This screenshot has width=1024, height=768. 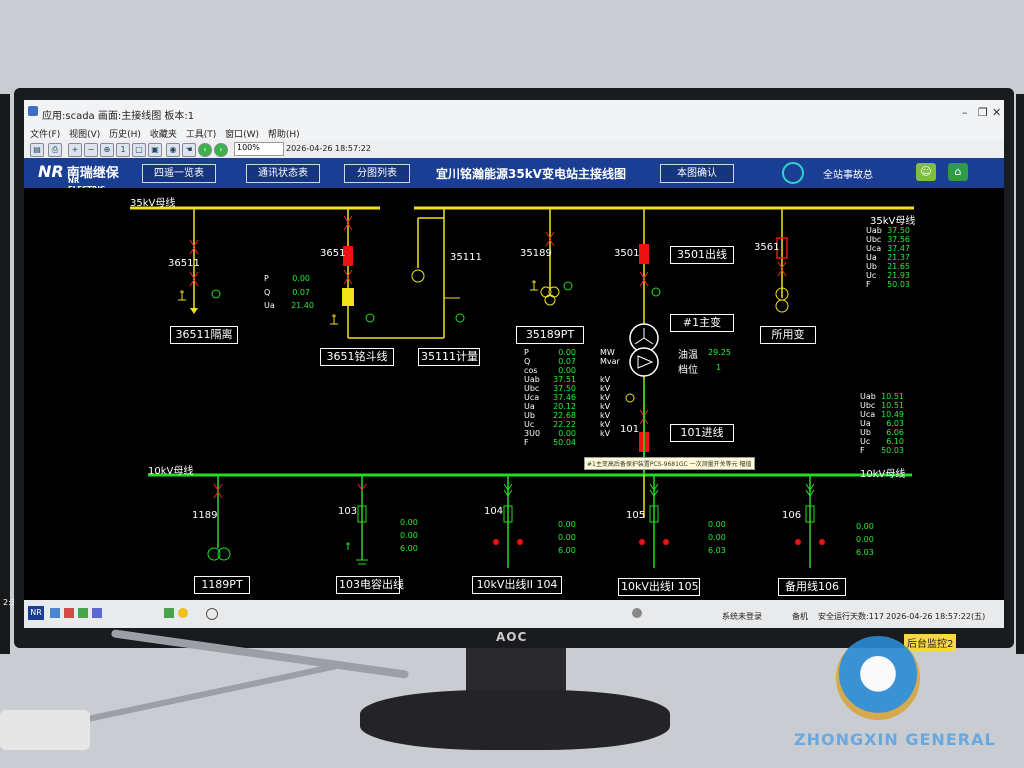 What do you see at coordinates (347, 511) in the screenshot?
I see `switch-103-label: 103` at bounding box center [347, 511].